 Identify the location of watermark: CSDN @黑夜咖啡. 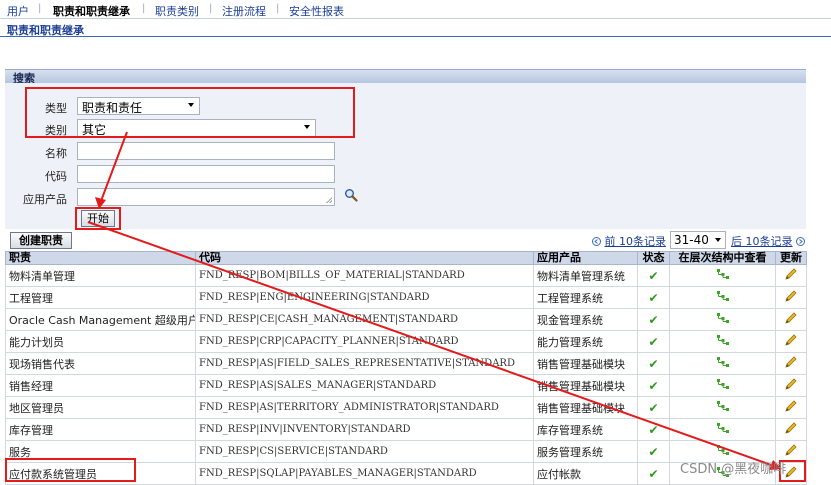
(733, 469).